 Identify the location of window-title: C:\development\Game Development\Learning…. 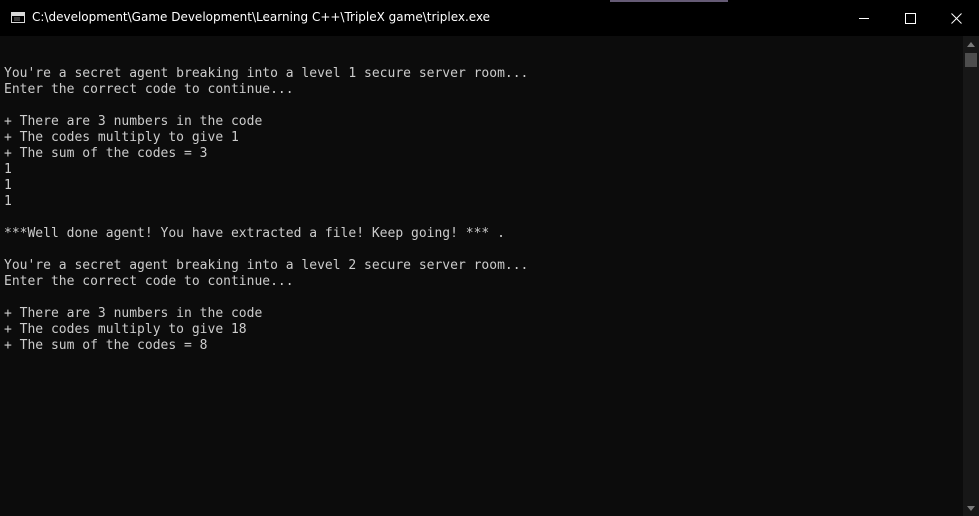
(261, 17).